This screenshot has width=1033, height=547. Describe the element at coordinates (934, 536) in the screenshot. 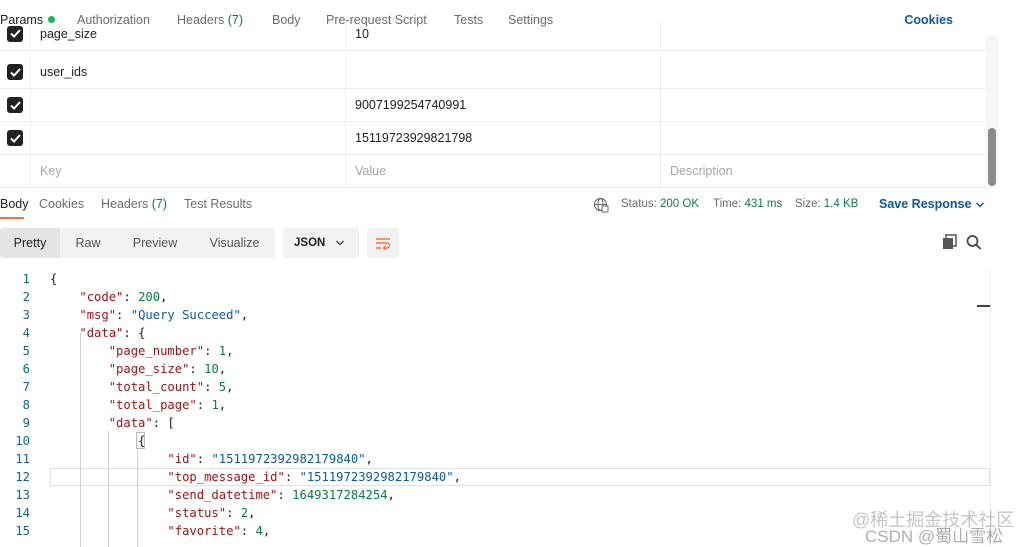

I see `watermark-line2: CSDN @蜀山雪松` at that location.